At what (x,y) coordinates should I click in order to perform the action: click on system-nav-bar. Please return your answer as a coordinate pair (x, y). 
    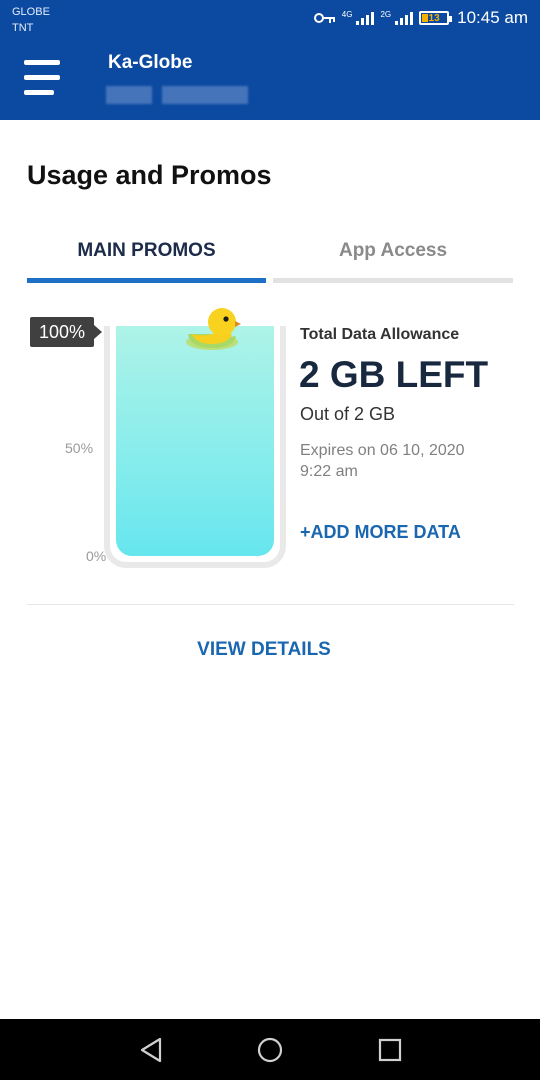
    Looking at the image, I should click on (270, 1049).